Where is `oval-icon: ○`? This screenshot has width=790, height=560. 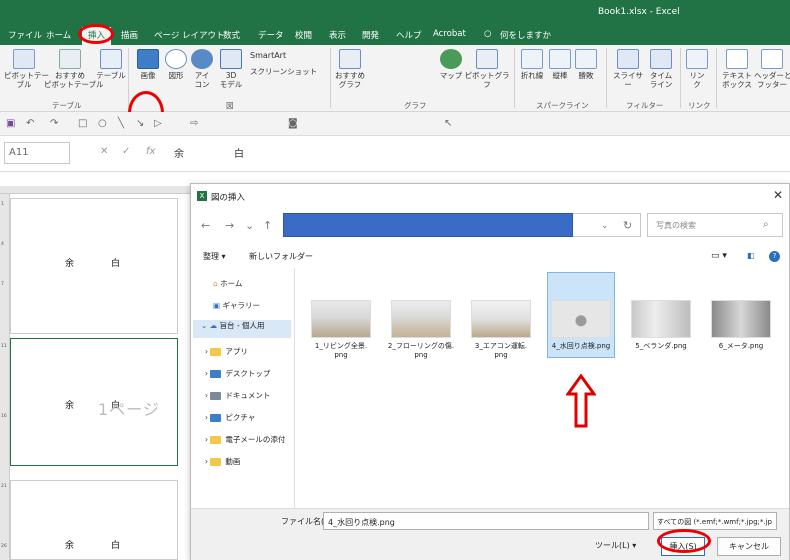 oval-icon: ○ is located at coordinates (102, 123).